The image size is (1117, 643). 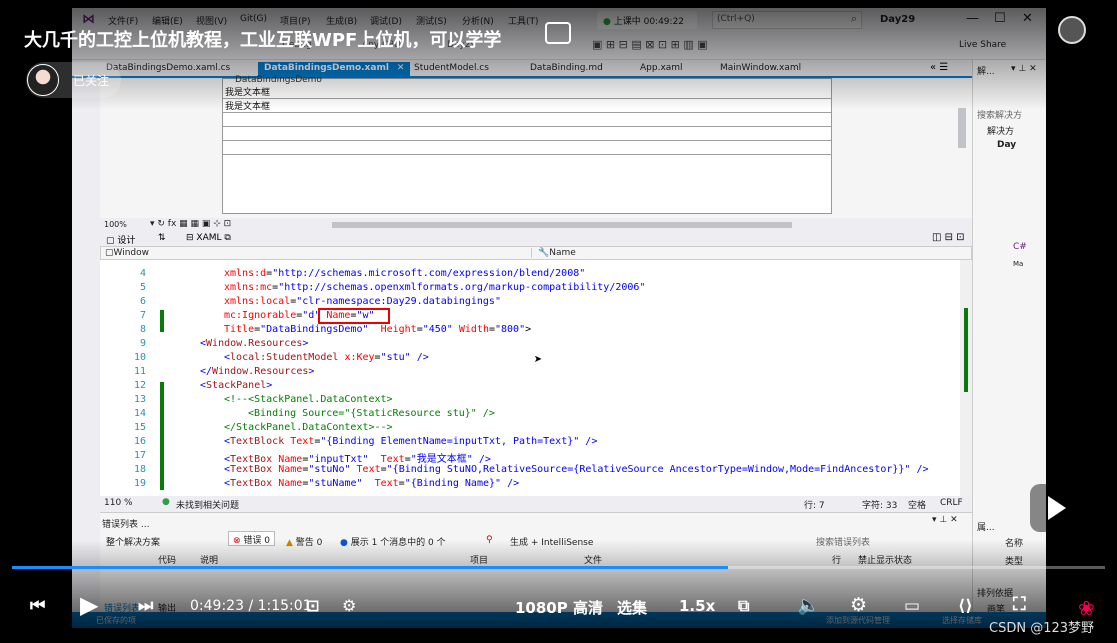 What do you see at coordinates (836, 559) in the screenshot?
I see `col-line: 行` at bounding box center [836, 559].